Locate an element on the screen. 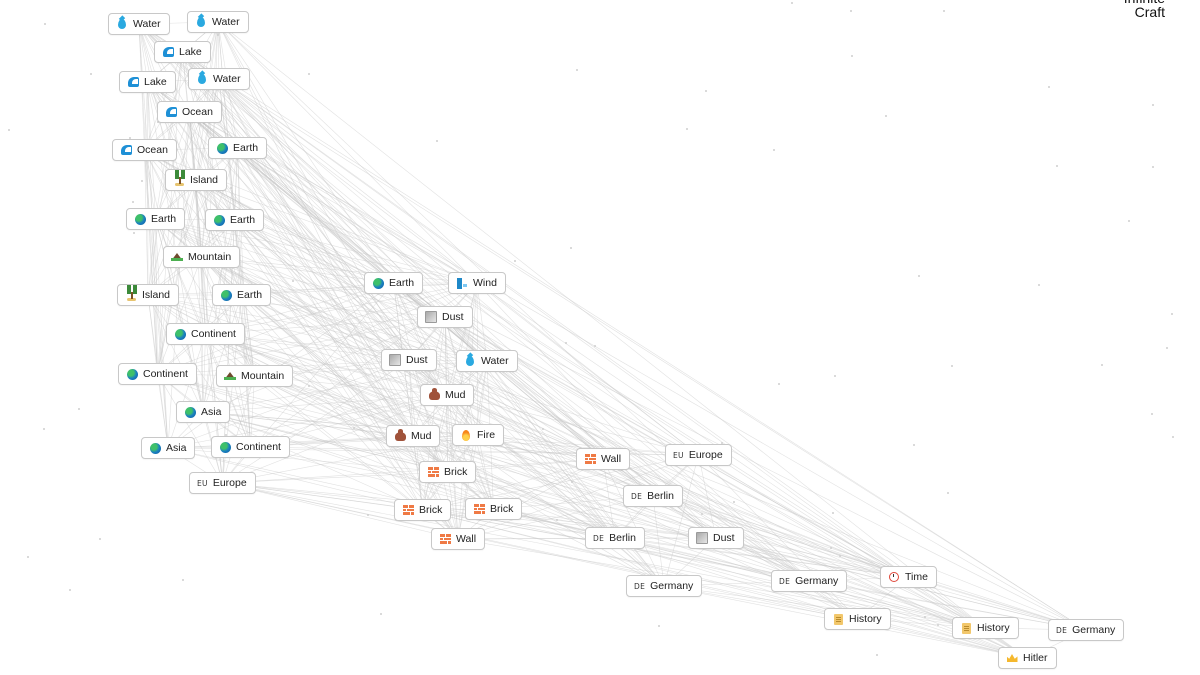 This screenshot has height=675, width=1200. element-tile-hitler: Hitler is located at coordinates (1027, 658).